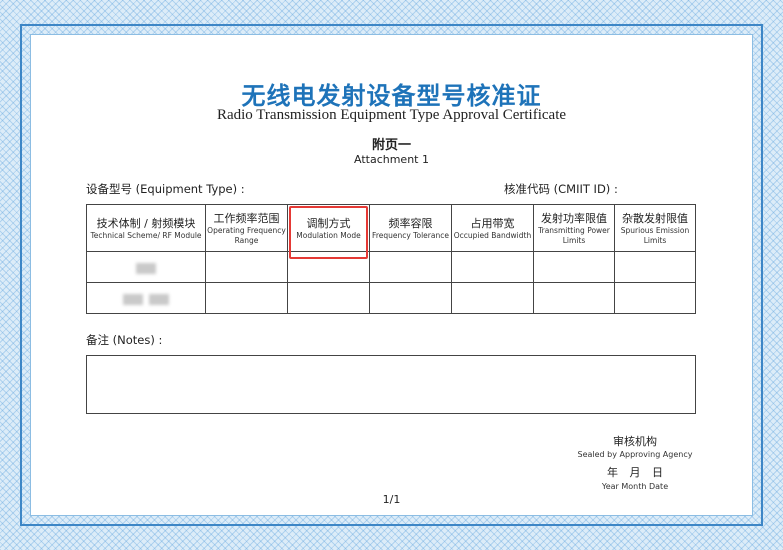 This screenshot has width=783, height=550. I want to click on column-header-en: Frequency Tolerance, so click(410, 235).